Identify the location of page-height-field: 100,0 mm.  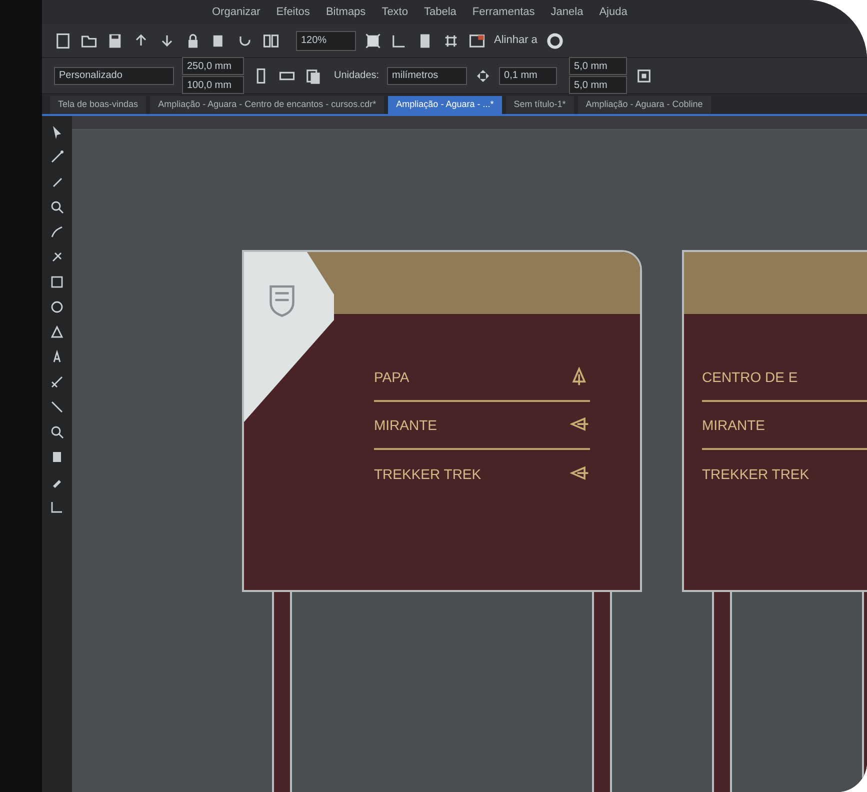
(213, 85).